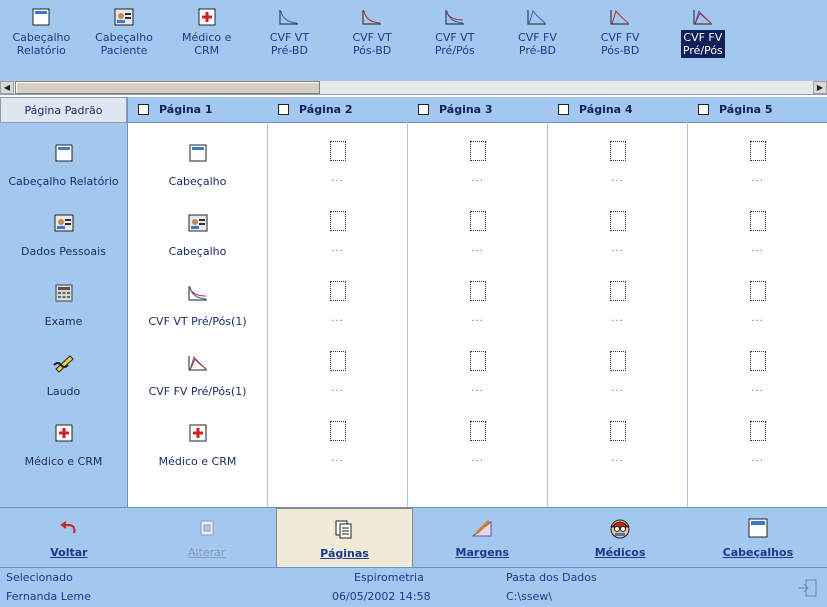 This screenshot has height=607, width=827. What do you see at coordinates (69, 538) in the screenshot?
I see `back-button: Voltar` at bounding box center [69, 538].